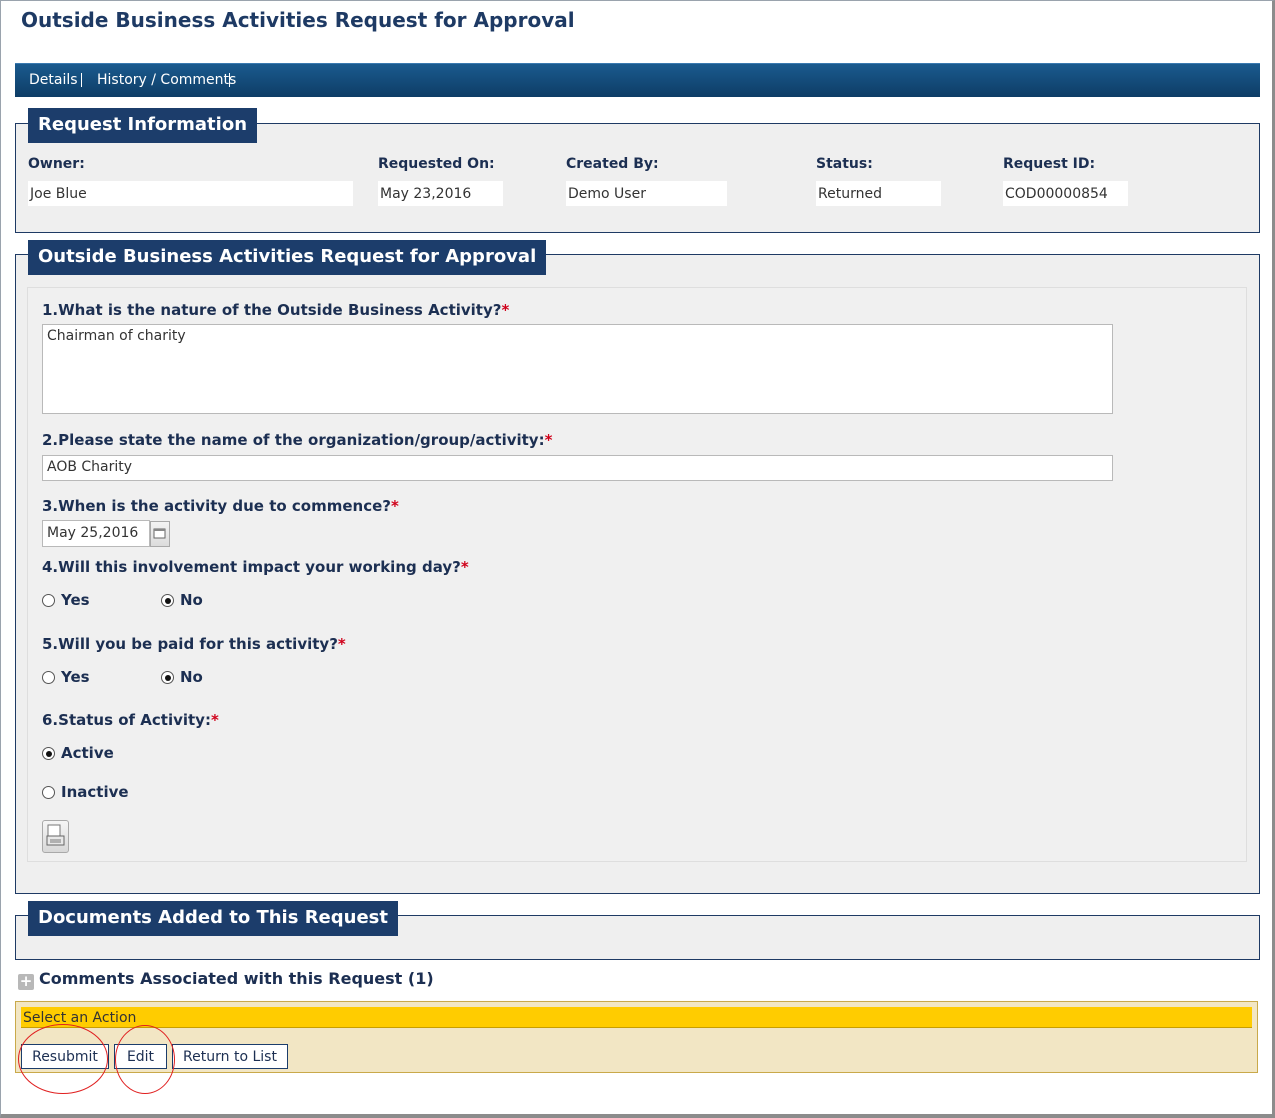 The height and width of the screenshot is (1118, 1275). I want to click on select-action-header: Select an Action, so click(636, 1017).